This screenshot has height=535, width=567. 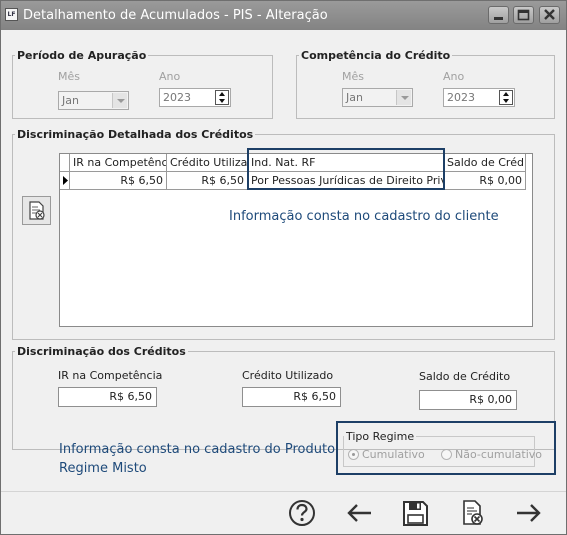 I want to click on footer-toolbar, so click(x=283, y=512).